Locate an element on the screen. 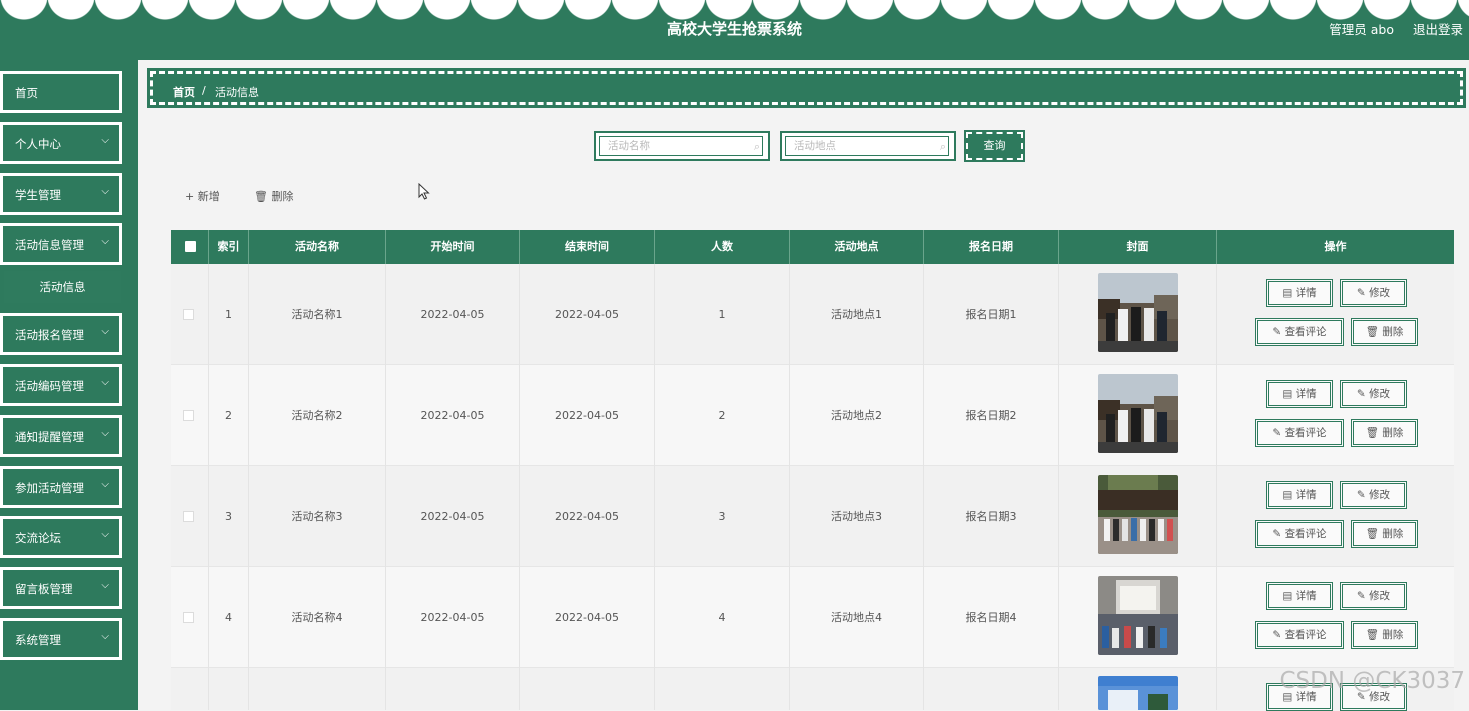  app-title: 高校大学生抢票系统 is located at coordinates (734, 29).